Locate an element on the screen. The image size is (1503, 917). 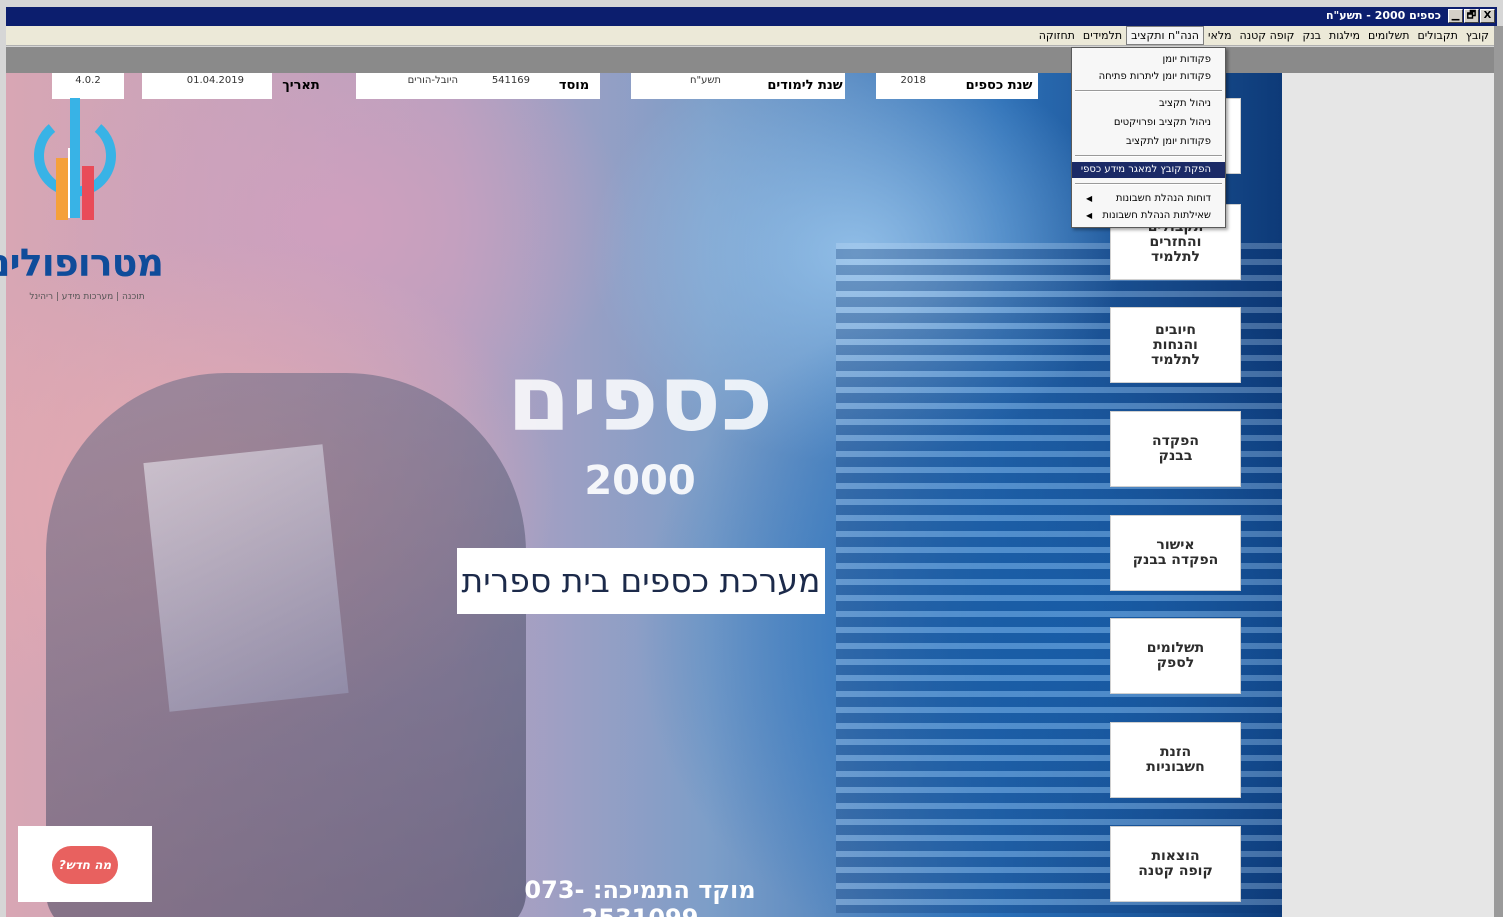
brand-tagline: תוכנה | מערכות מידע | ריהינל is located at coordinates (87, 297).